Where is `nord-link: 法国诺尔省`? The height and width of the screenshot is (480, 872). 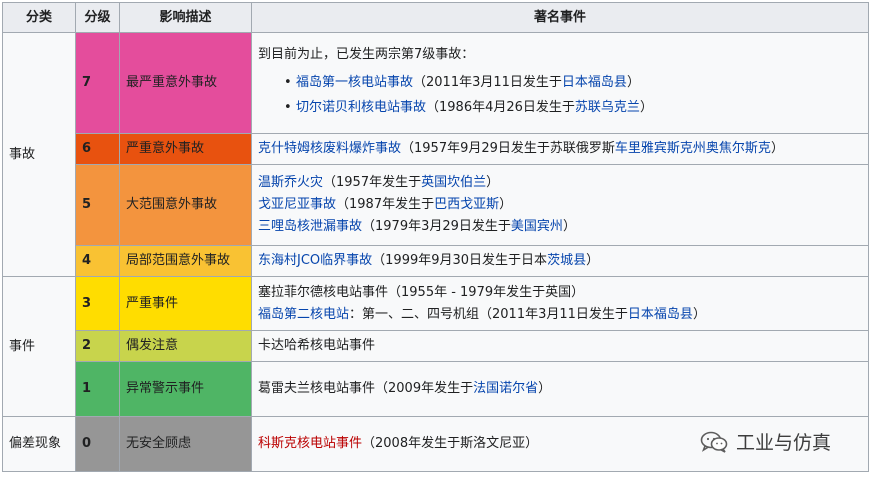 nord-link: 法国诺尔省 is located at coordinates (505, 388).